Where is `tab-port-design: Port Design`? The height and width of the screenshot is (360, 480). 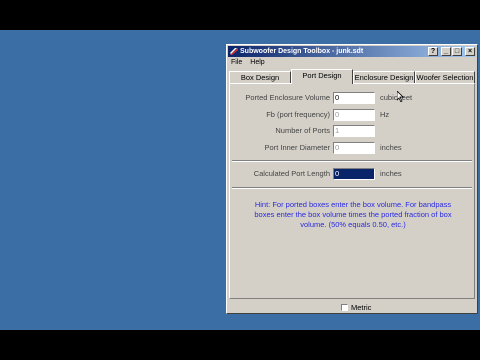
tab-port-design: Port Design is located at coordinates (322, 76).